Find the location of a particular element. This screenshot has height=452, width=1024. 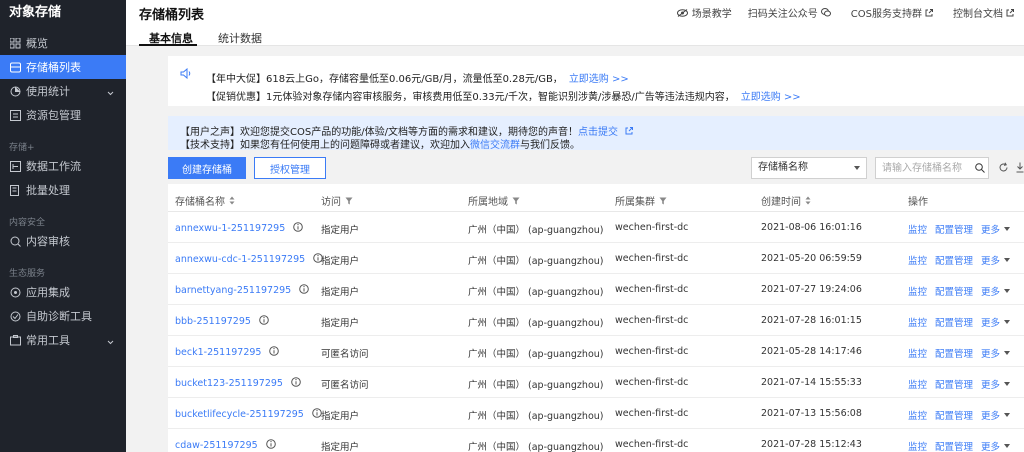

cos-support-group-link: COS服务支持群 is located at coordinates (894, 12).